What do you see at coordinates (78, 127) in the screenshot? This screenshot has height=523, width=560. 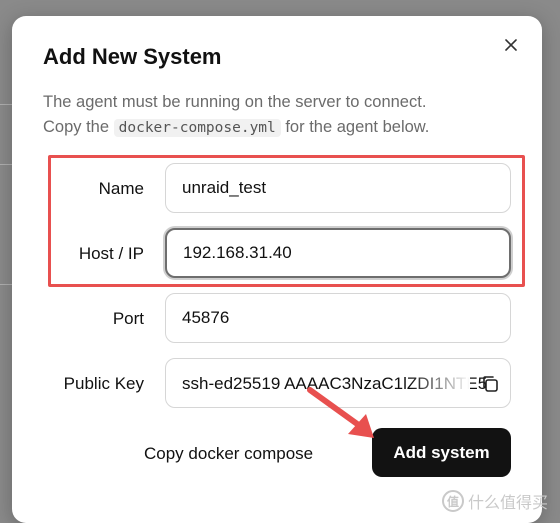 I see `description-pre: Copy the` at bounding box center [78, 127].